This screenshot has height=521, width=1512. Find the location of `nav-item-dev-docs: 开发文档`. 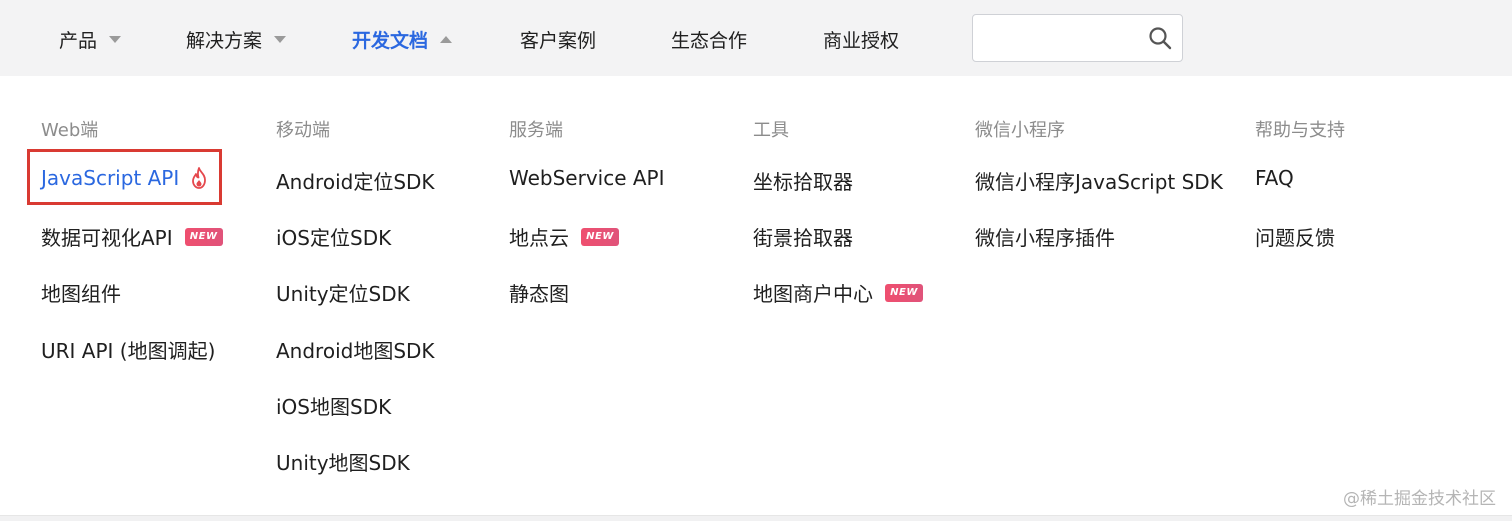

nav-item-dev-docs: 开发文档 is located at coordinates (402, 39).